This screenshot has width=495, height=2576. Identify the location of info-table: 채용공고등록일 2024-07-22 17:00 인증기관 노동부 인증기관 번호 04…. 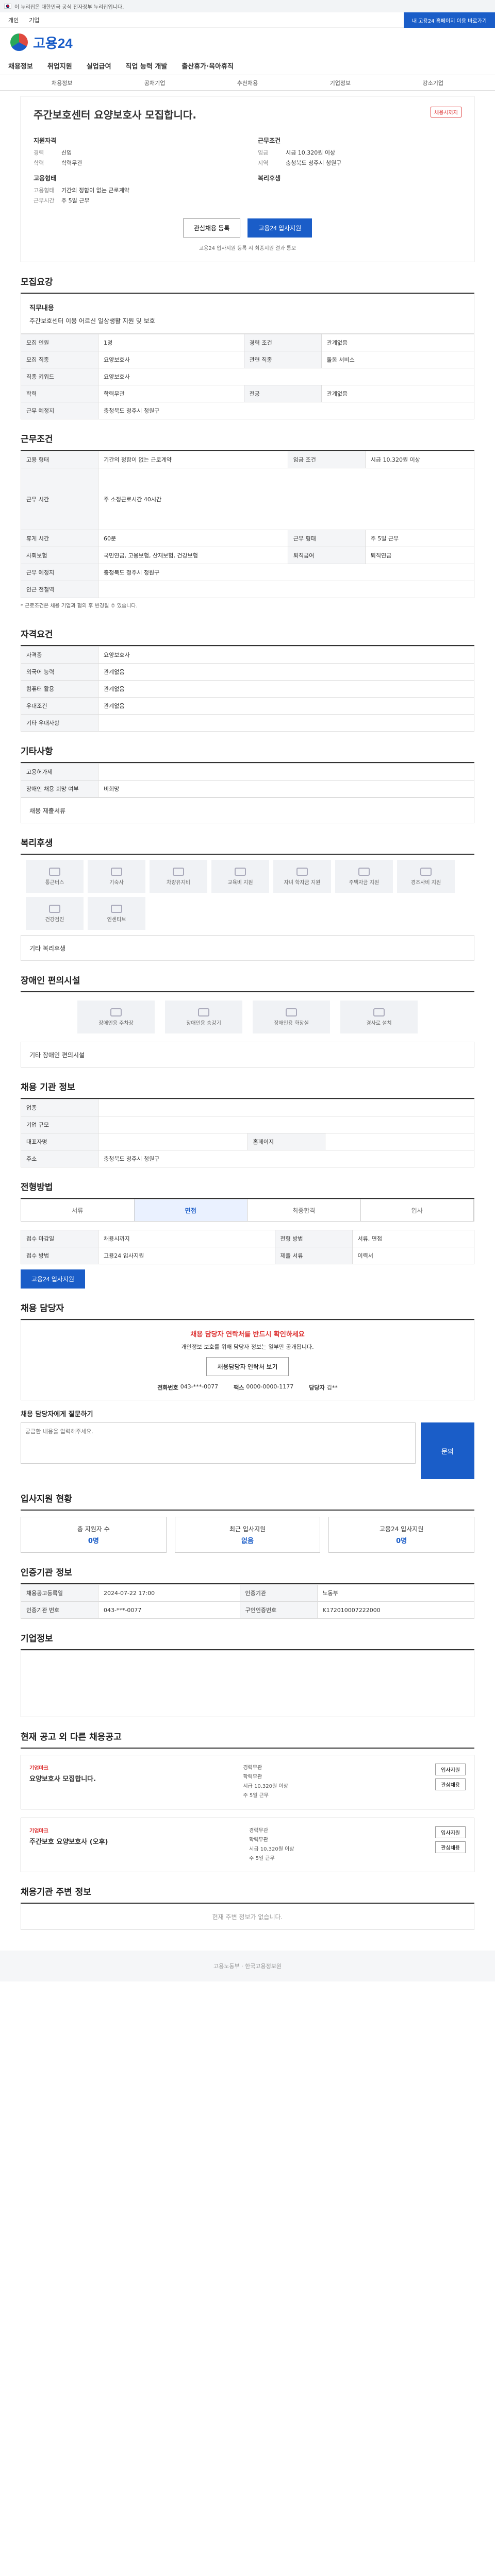
(248, 1602).